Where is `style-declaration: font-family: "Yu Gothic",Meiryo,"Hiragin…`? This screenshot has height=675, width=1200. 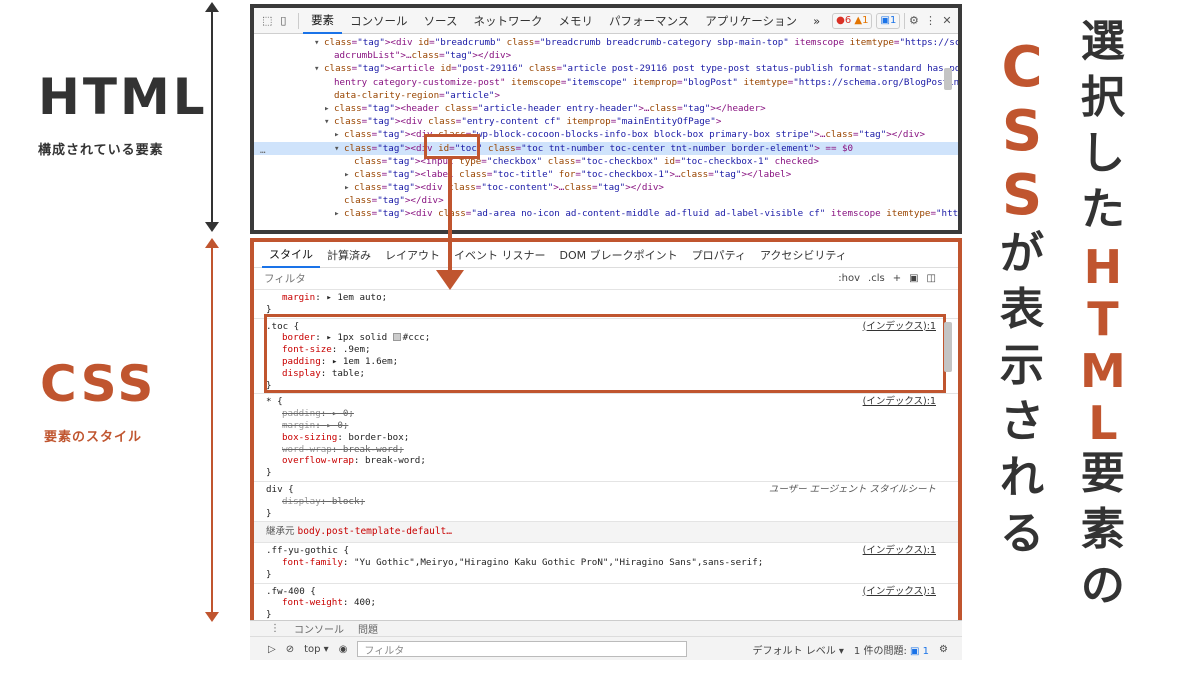 style-declaration: font-family: "Yu Gothic",Meiryo,"Hiragin… is located at coordinates (607, 563).